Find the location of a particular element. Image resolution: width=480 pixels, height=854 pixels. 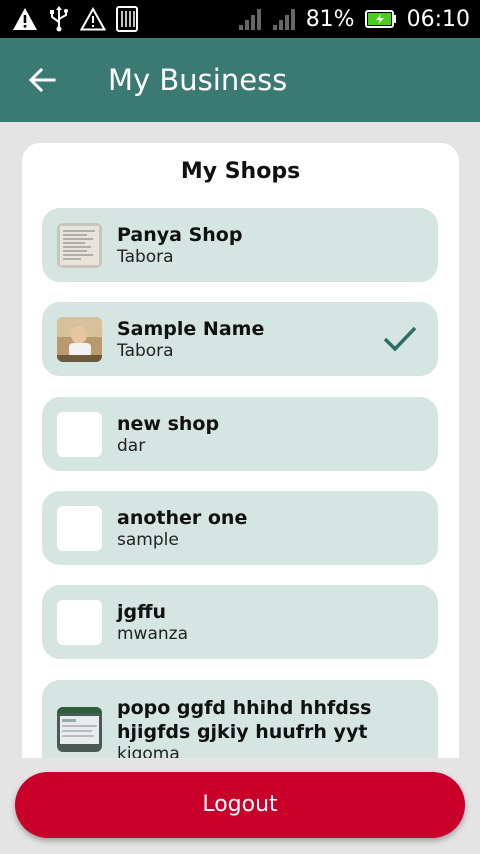

arrow-back-icon is located at coordinates (42, 80).